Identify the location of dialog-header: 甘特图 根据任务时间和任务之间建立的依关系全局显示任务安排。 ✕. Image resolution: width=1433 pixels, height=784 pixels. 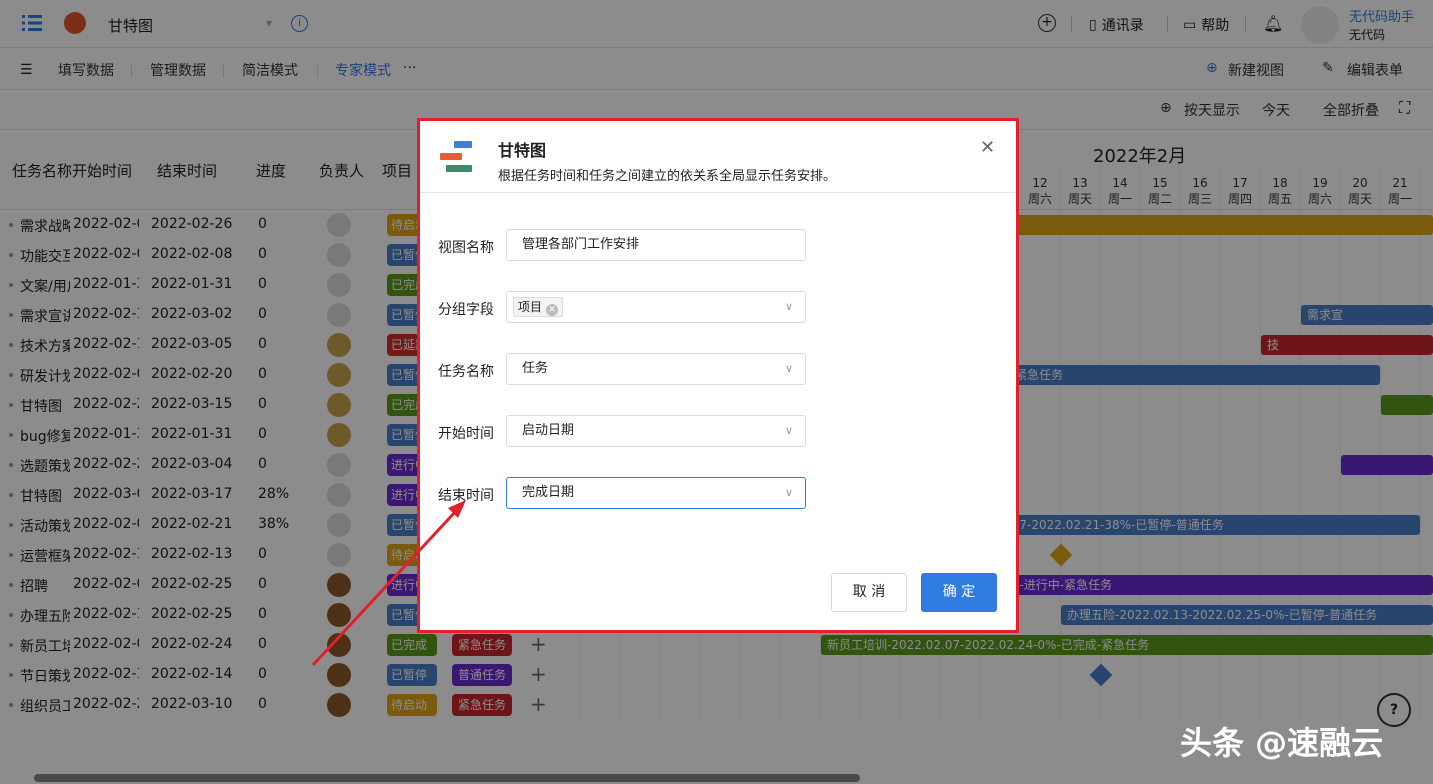
(718, 157).